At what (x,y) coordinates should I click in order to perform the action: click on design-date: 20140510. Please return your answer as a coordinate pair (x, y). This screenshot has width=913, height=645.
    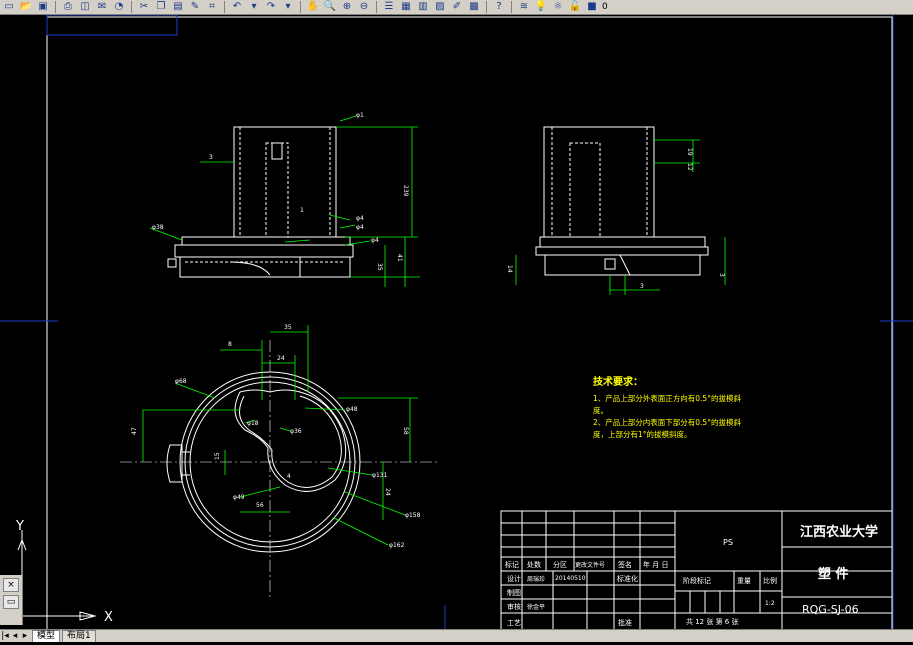
    Looking at the image, I should click on (570, 578).